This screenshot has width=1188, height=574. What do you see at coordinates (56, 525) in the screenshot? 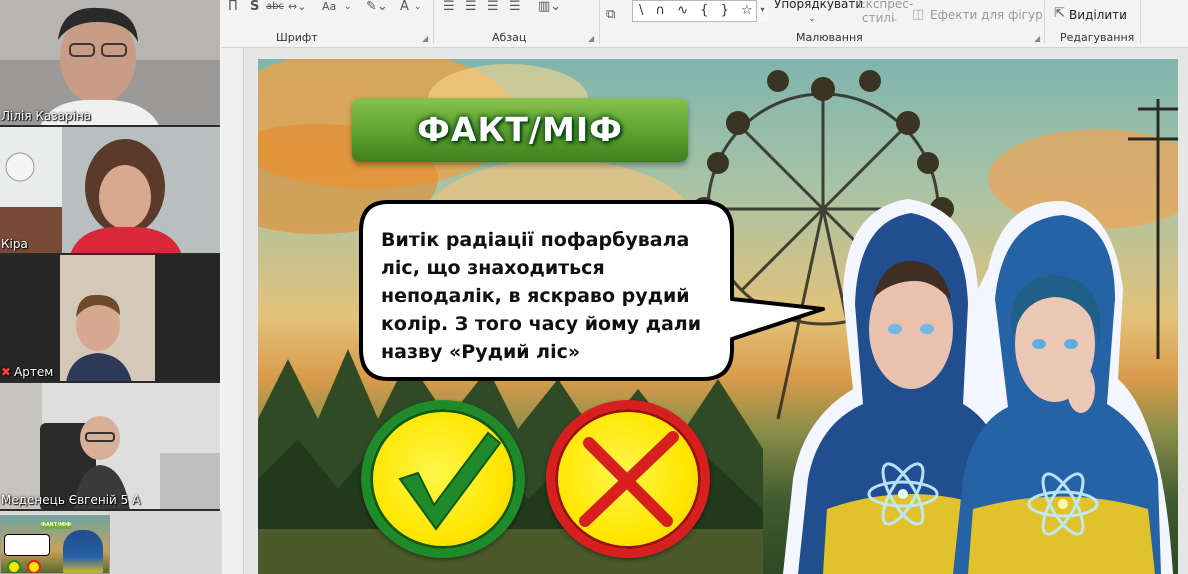
I see `thumbnail-title: ФАКТ/МІФ` at bounding box center [56, 525].